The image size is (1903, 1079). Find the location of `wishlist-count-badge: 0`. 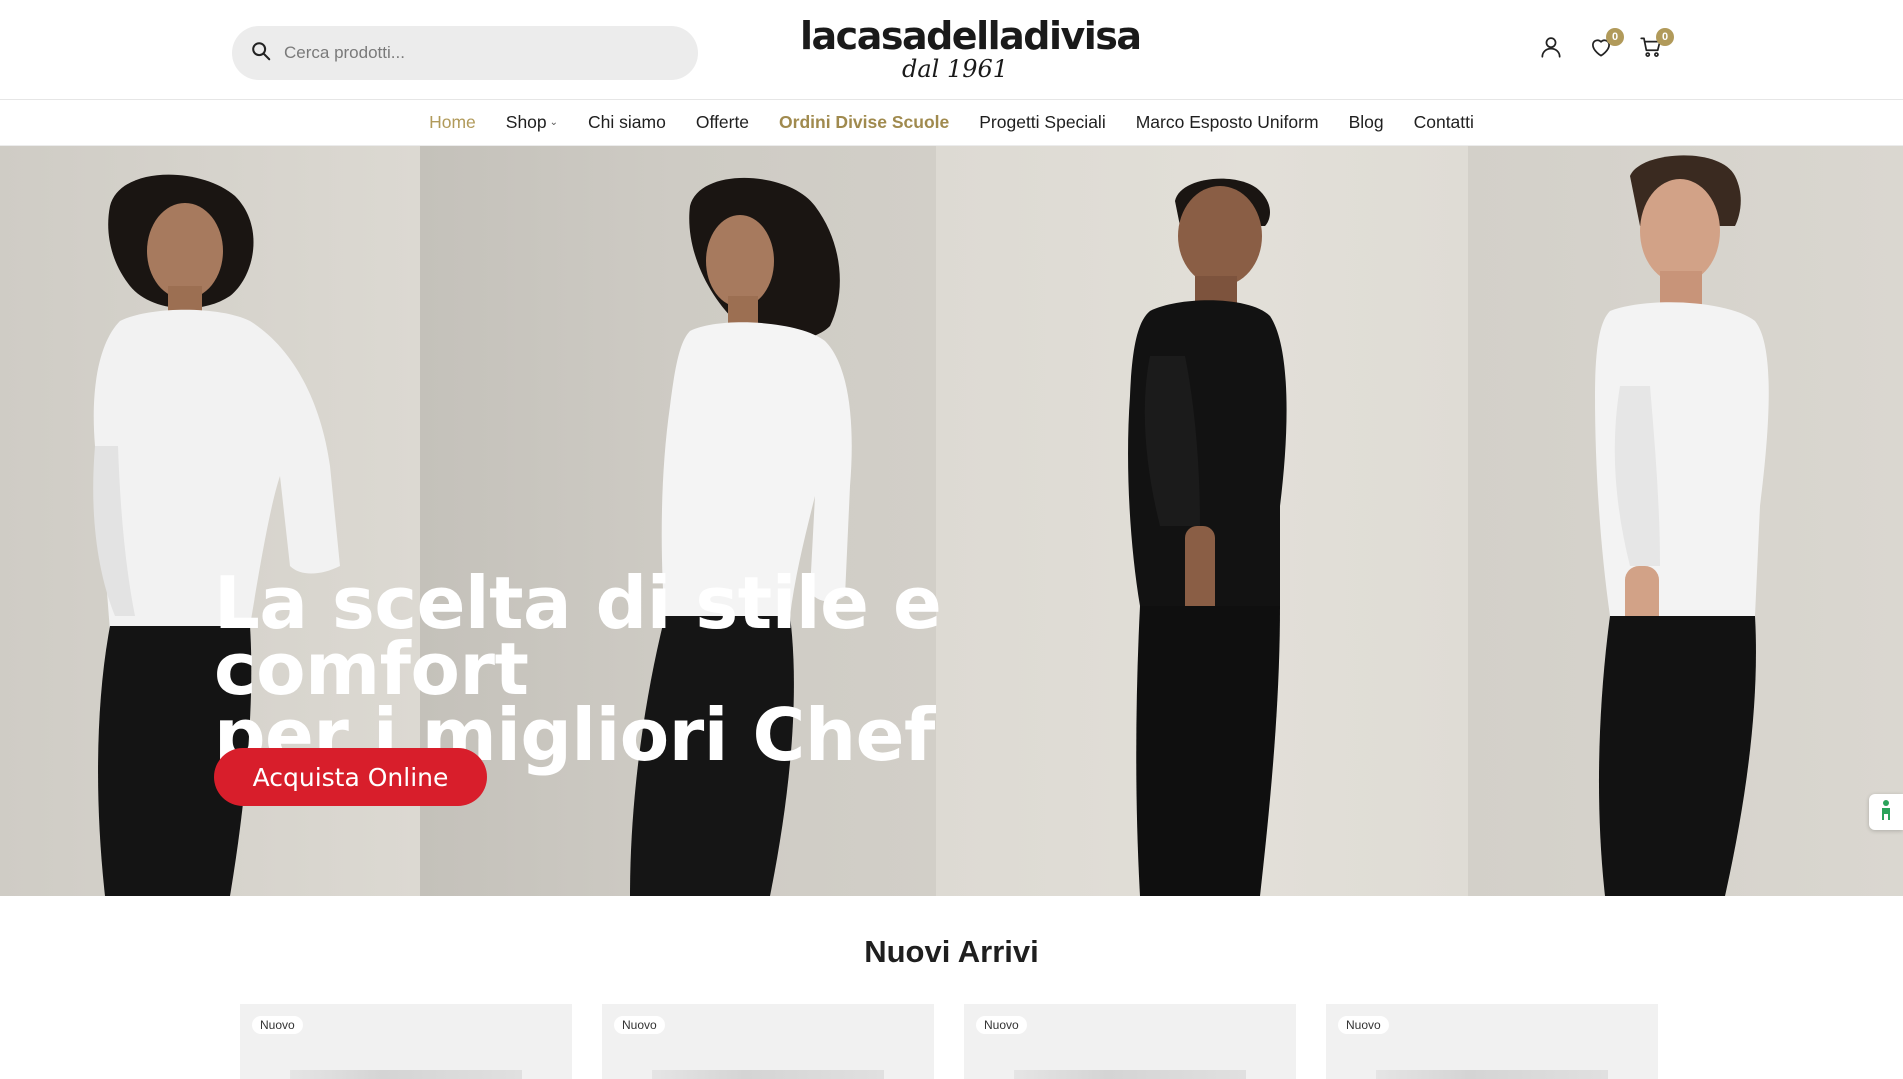

wishlist-count-badge: 0 is located at coordinates (1615, 37).